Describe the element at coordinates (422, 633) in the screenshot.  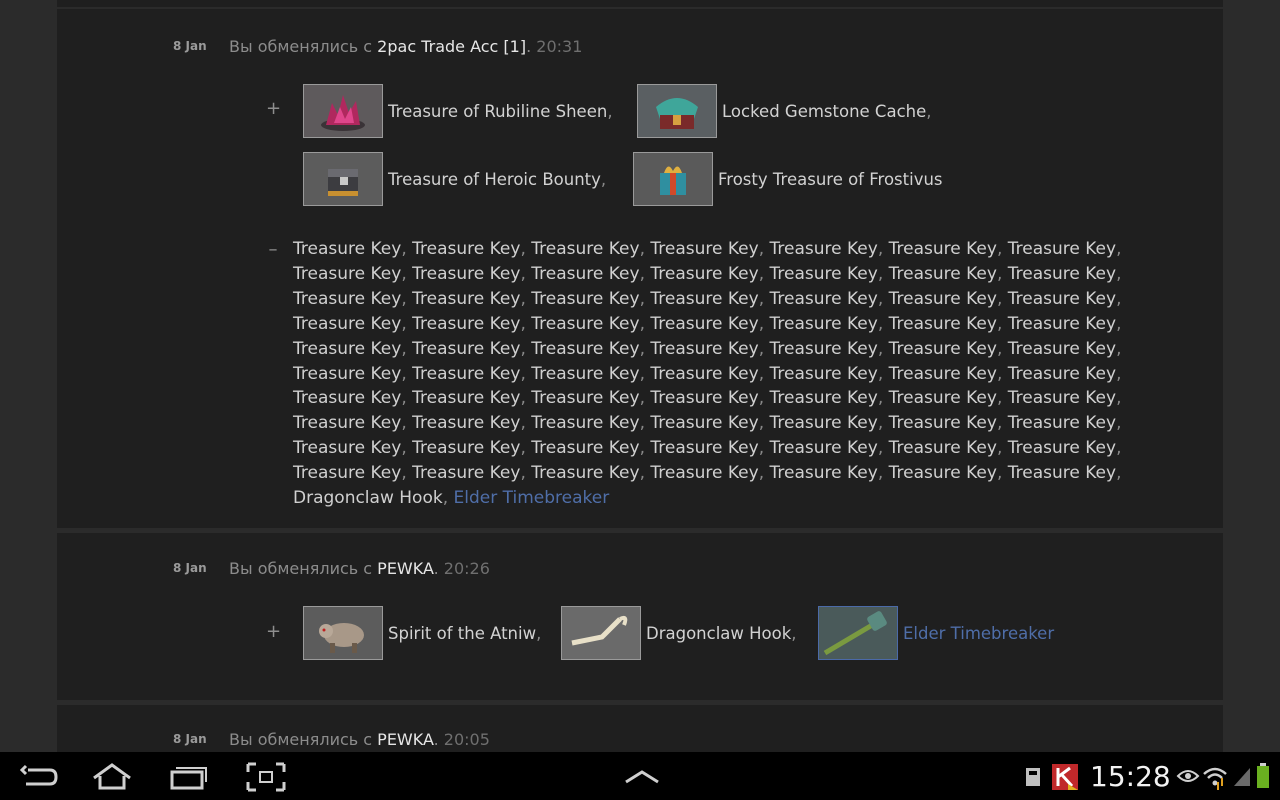
I see `item-spirit-of-the-atniw: Spirit of the Atniw,` at that location.